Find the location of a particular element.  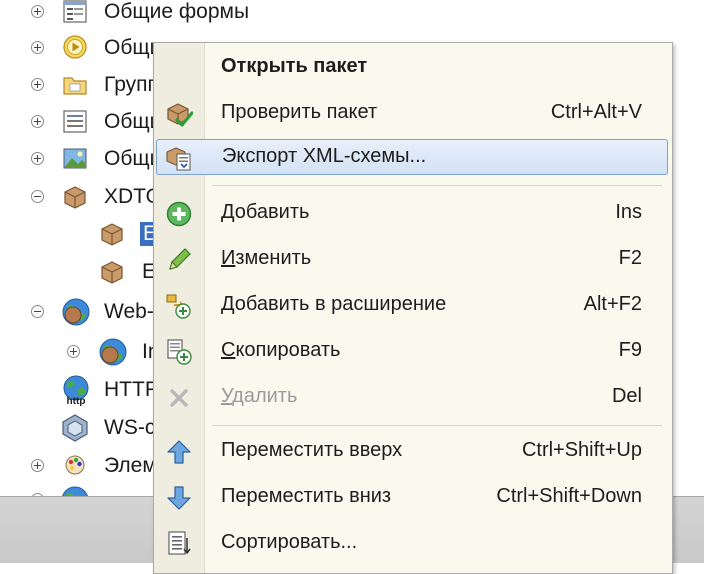

menu-item-shortcut: Ctrl+Shift+Up is located at coordinates (581, 450).